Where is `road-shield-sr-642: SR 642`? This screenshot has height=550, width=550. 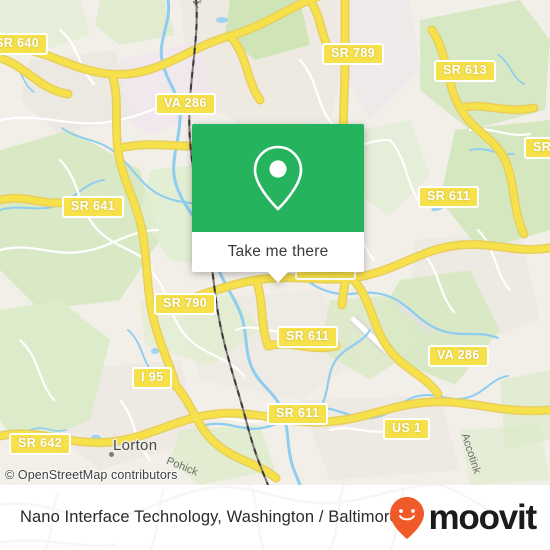 road-shield-sr-642: SR 642 is located at coordinates (40, 444).